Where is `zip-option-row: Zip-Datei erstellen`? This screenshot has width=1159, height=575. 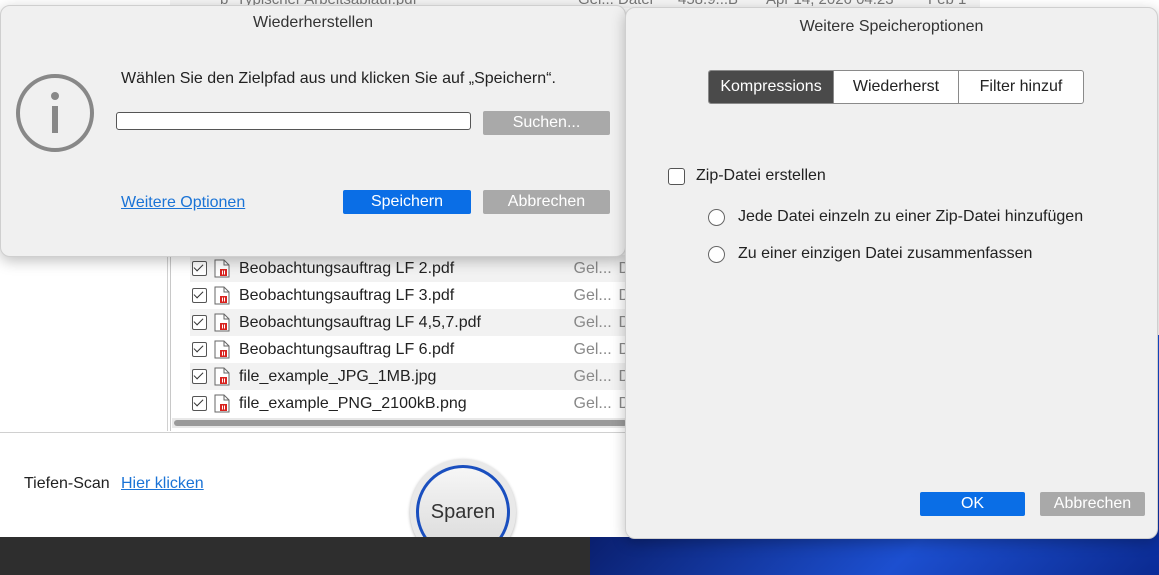
zip-option-row: Zip-Datei erstellen is located at coordinates (747, 176).